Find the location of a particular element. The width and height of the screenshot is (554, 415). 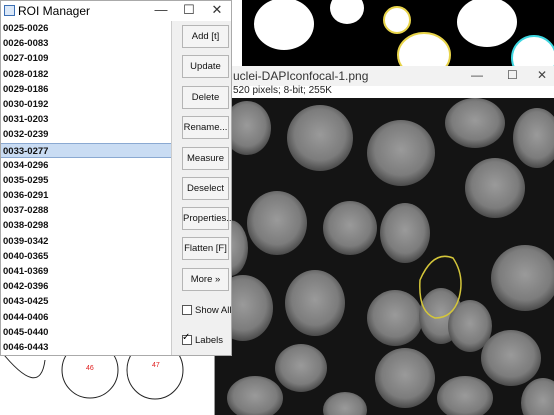

roi-list-item: 0031-0203 is located at coordinates (86, 119).